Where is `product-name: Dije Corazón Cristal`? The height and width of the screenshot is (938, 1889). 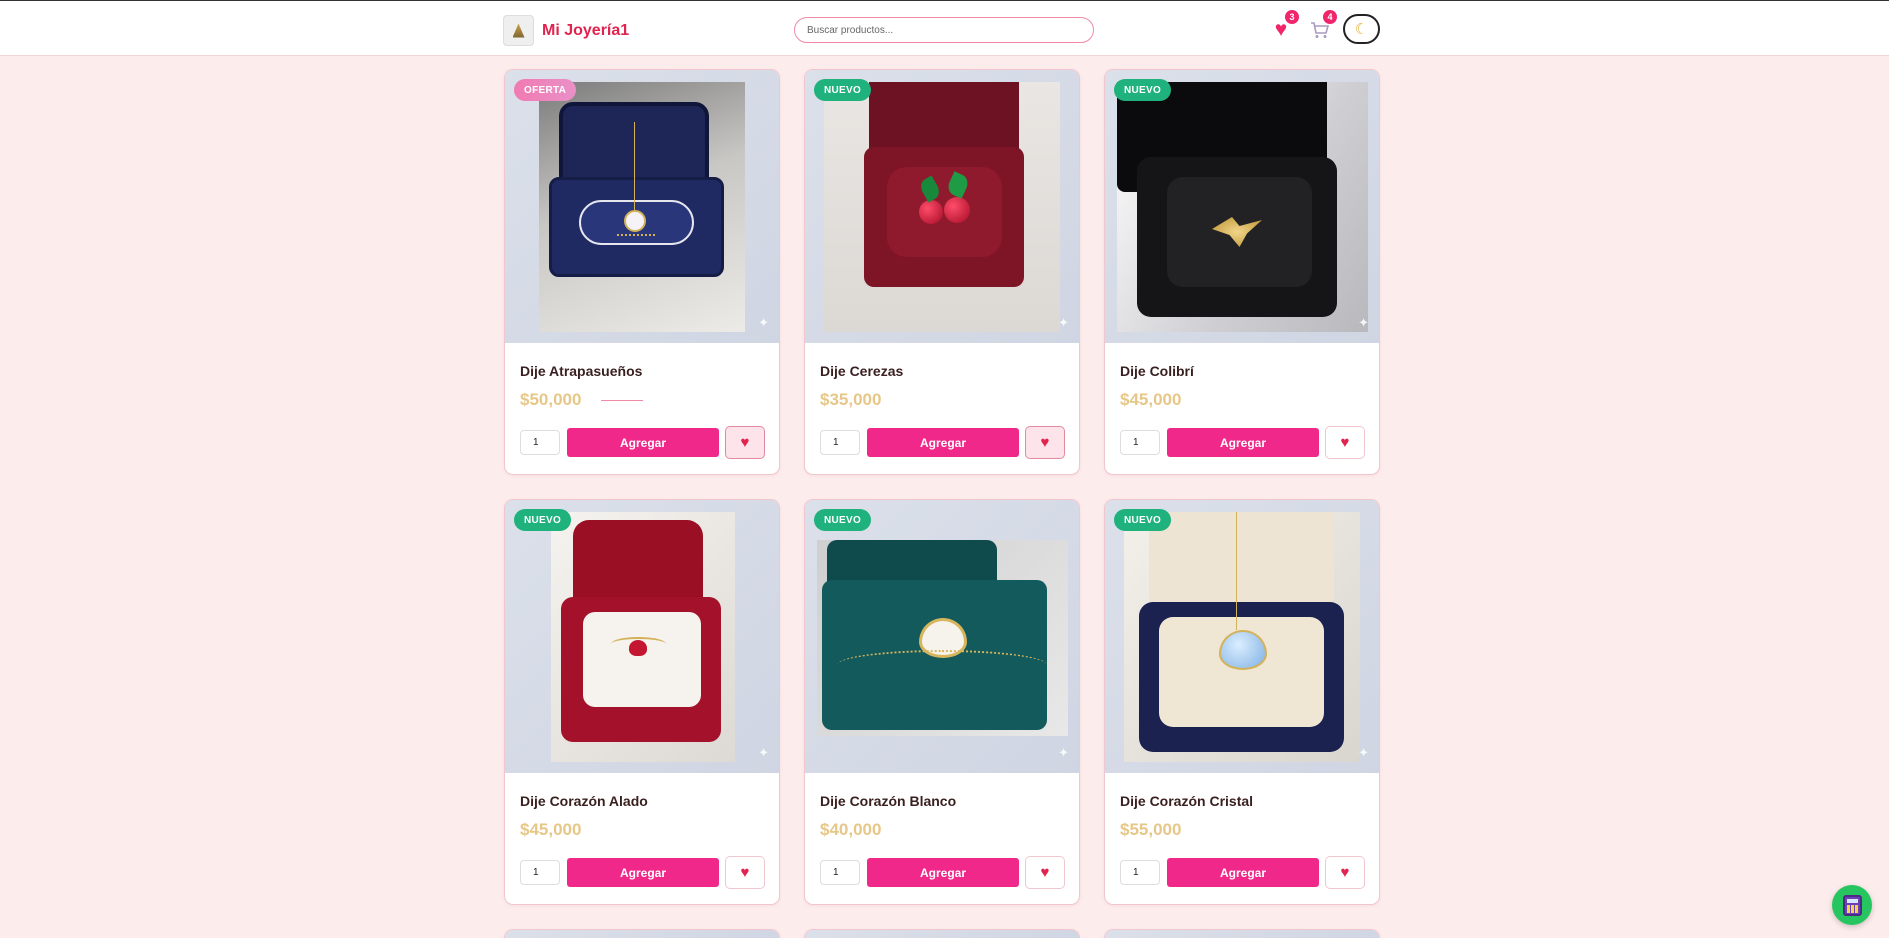 product-name: Dije Corazón Cristal is located at coordinates (1186, 801).